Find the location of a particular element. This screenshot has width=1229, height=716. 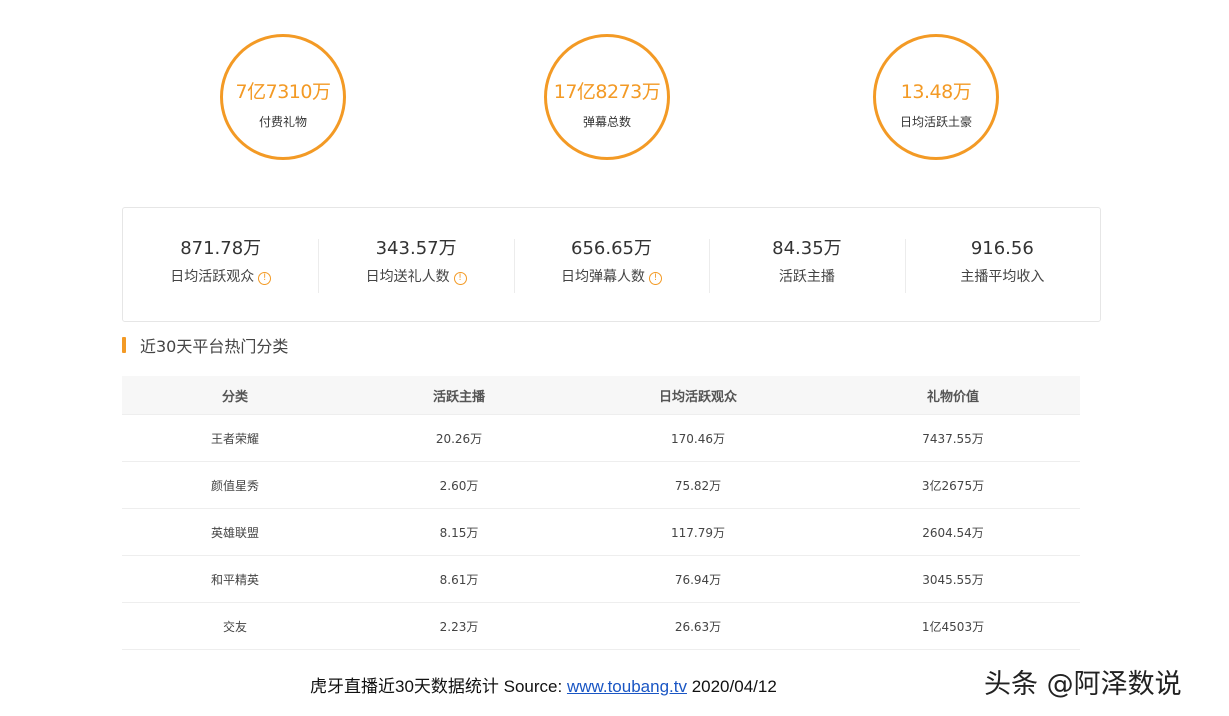

daily-active-big-spenders-circle: 13.48万 日均活跃土豪 is located at coordinates (936, 97).